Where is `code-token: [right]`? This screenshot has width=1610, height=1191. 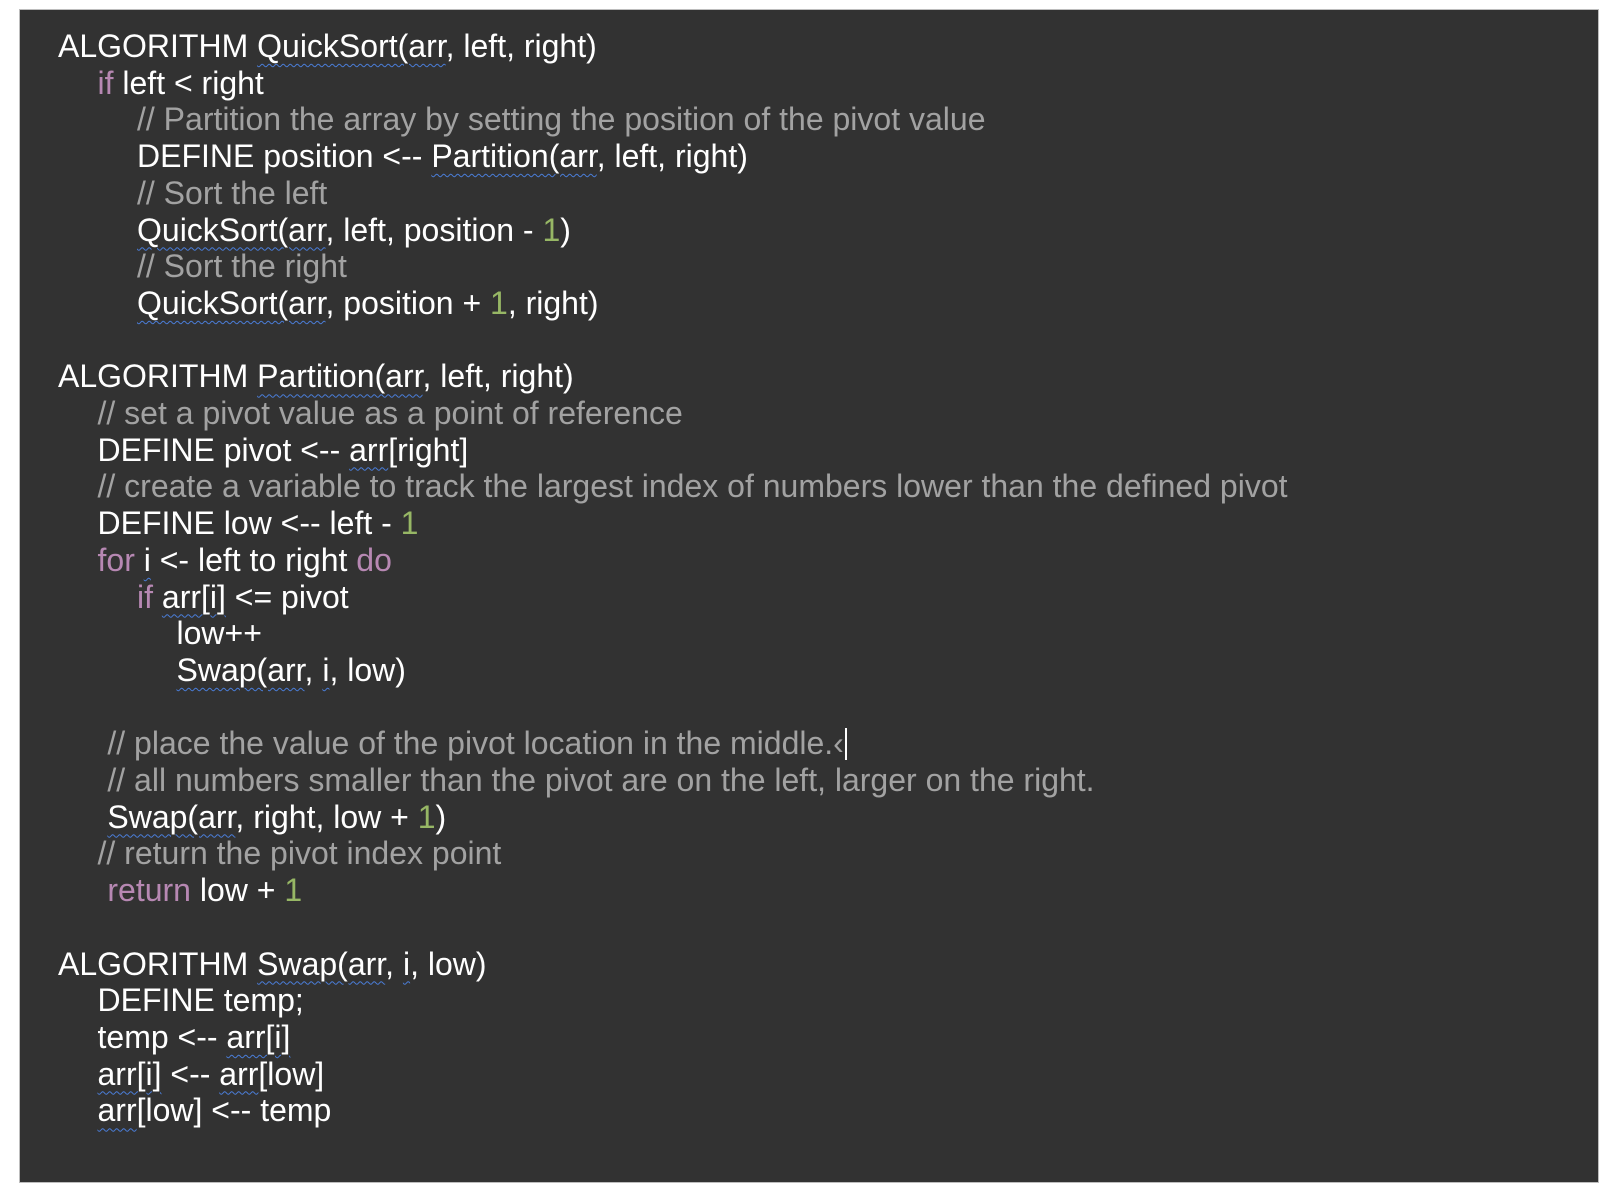 code-token: [right] is located at coordinates (428, 449).